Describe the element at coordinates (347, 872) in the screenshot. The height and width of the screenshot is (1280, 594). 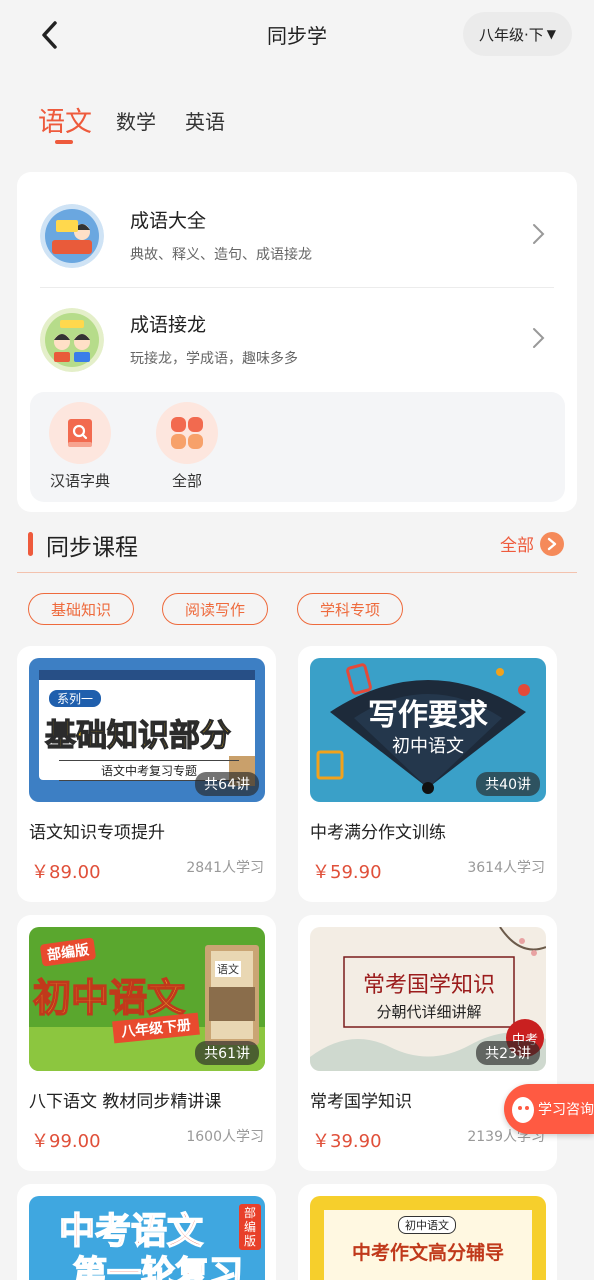
I see `course-price: ￥59.90` at that location.